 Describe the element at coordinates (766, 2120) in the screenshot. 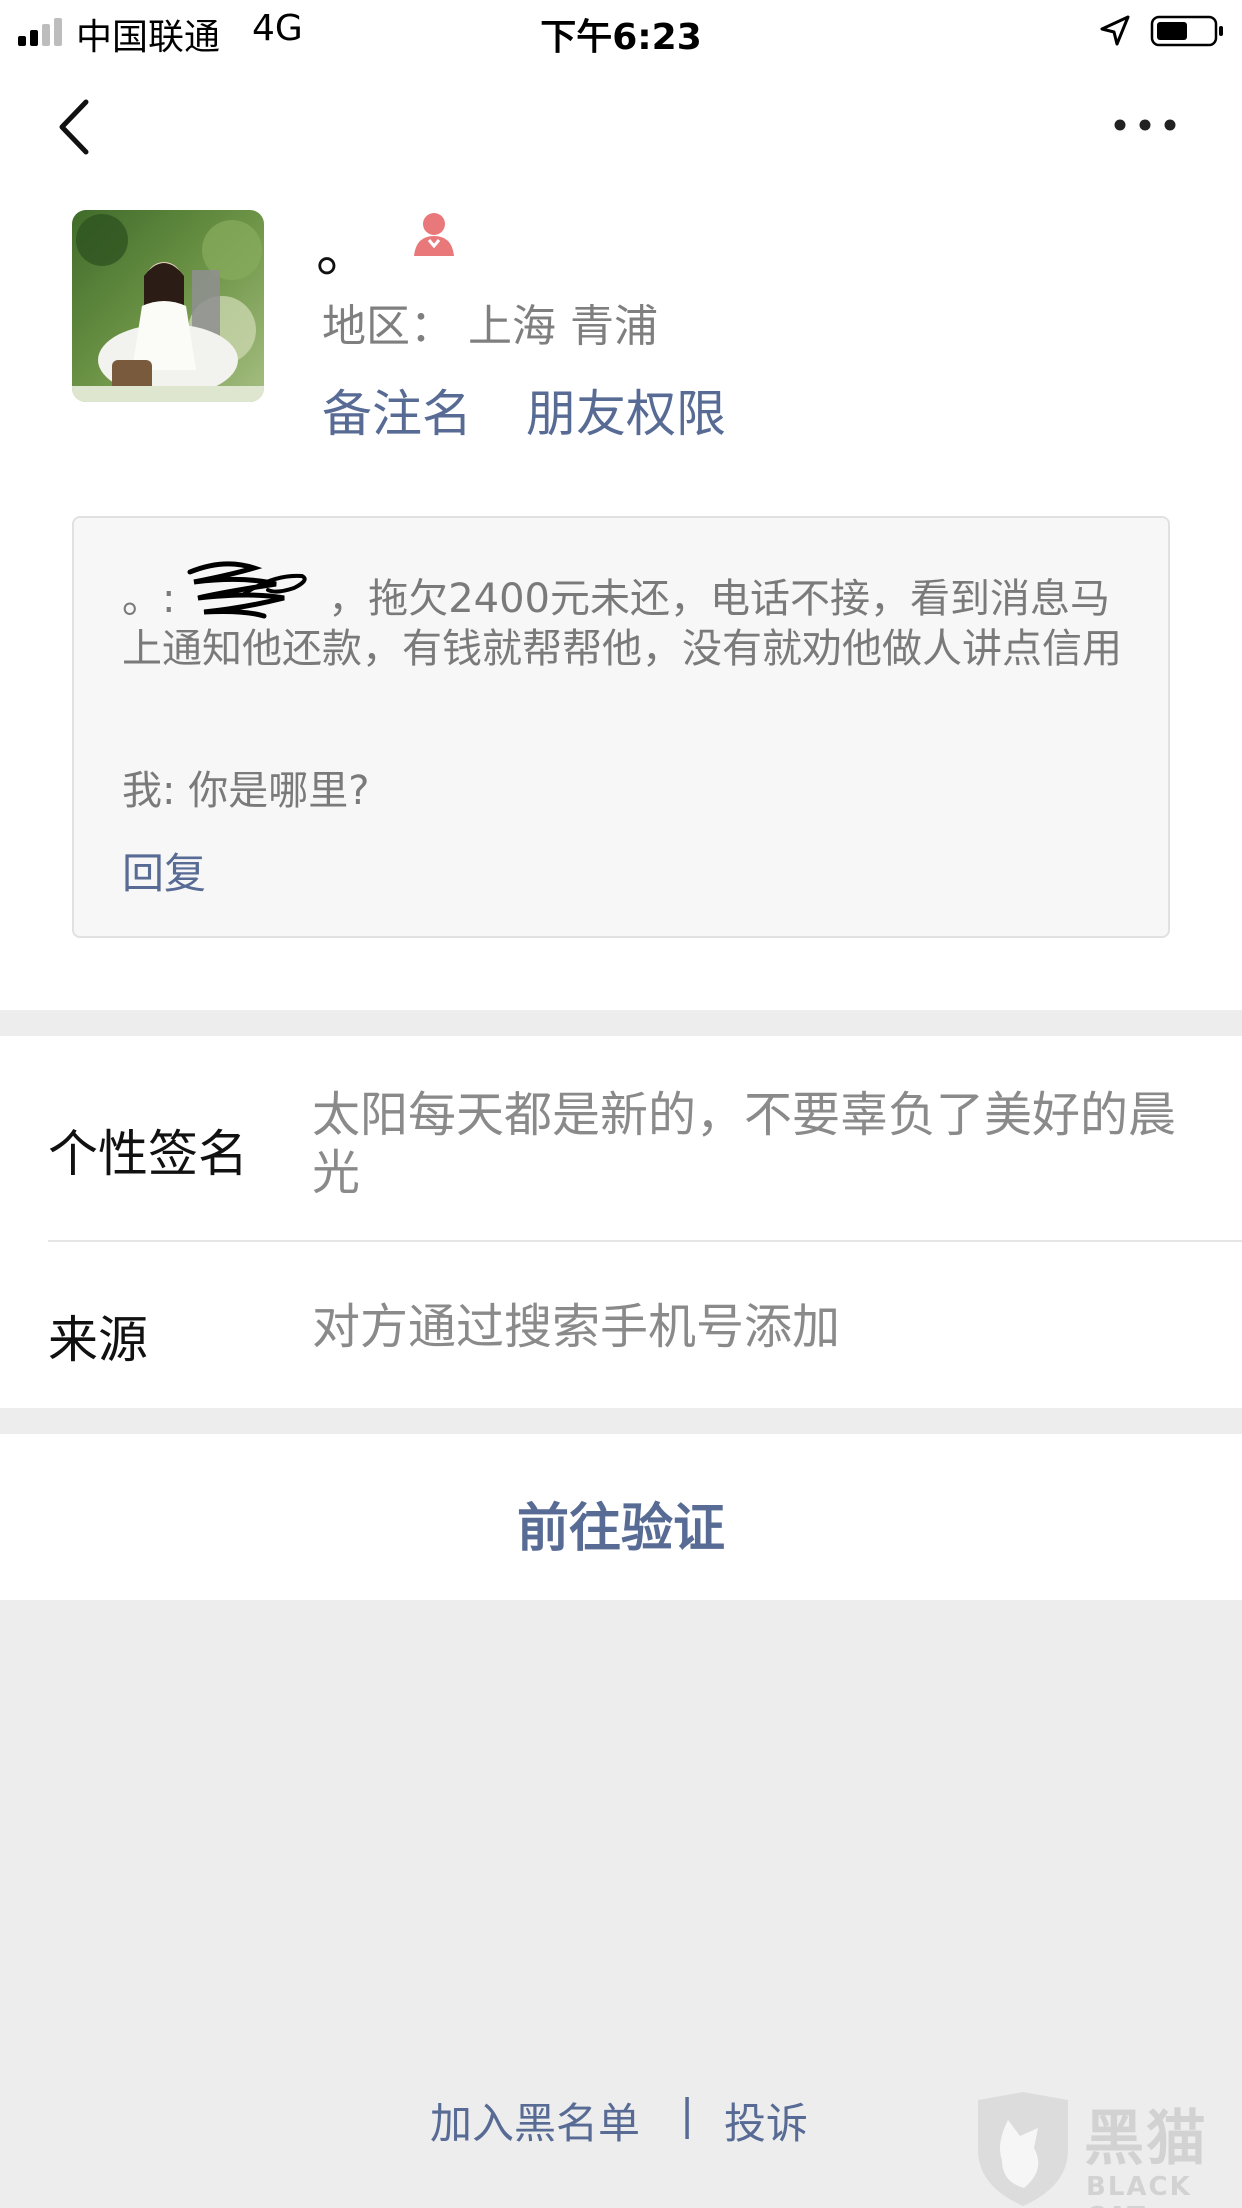

I see `report-link: 投诉` at that location.